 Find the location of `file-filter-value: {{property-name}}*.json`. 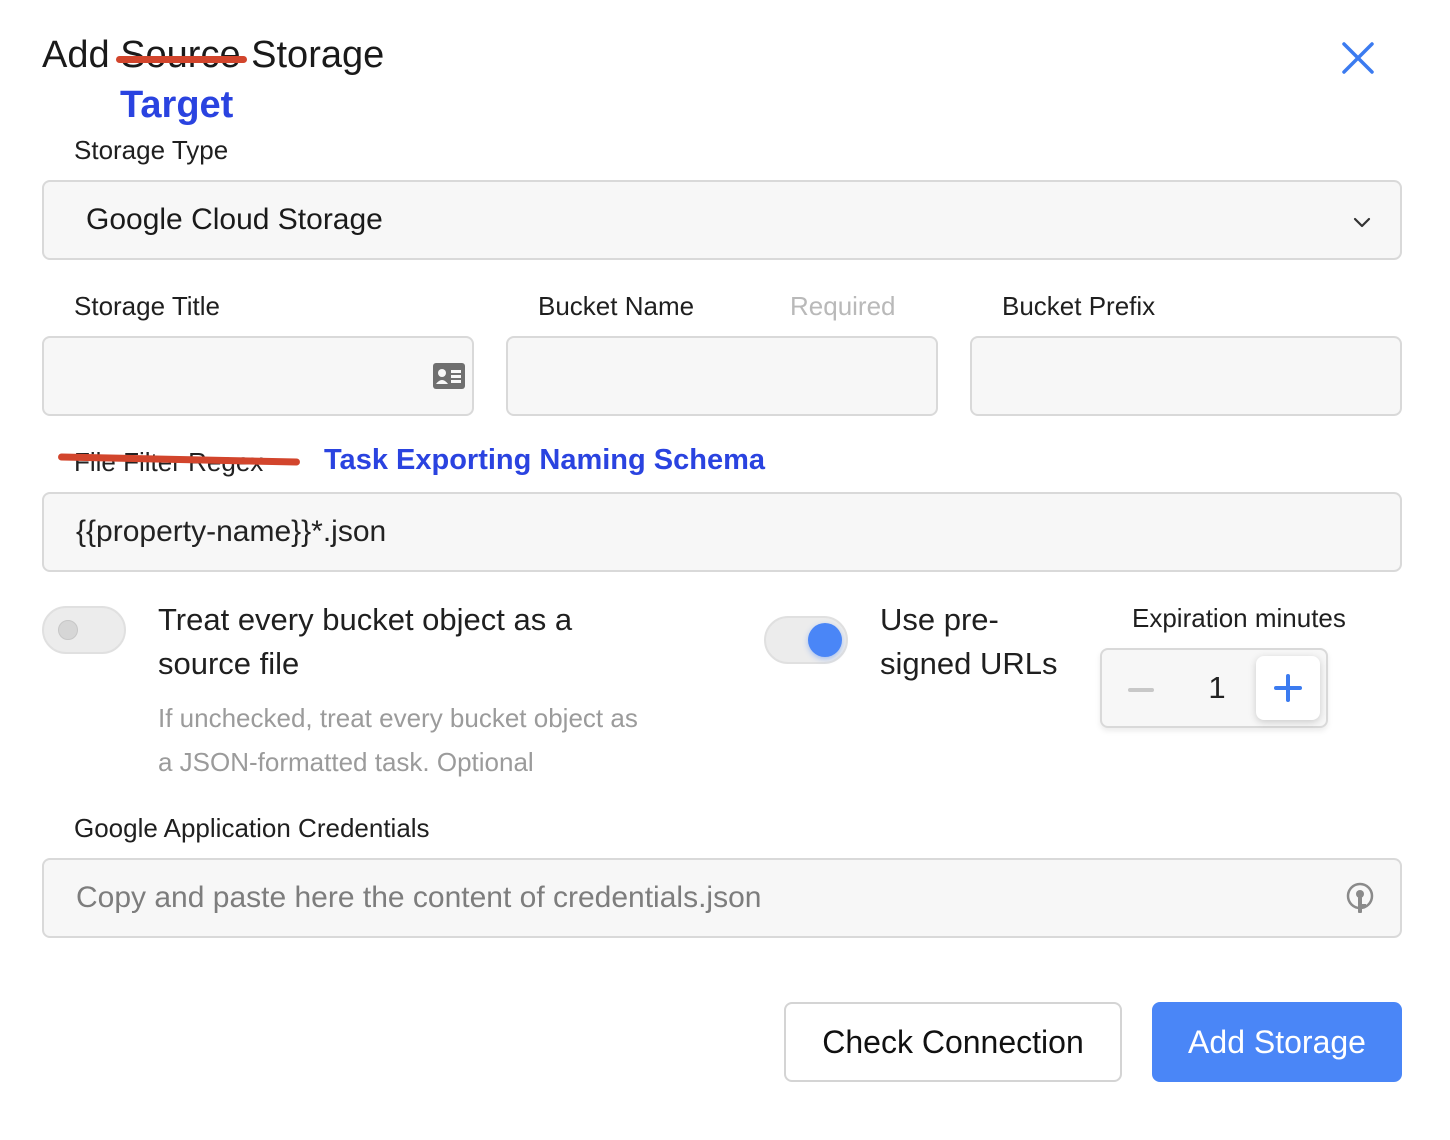

file-filter-value: {{property-name}}*.json is located at coordinates (231, 531).